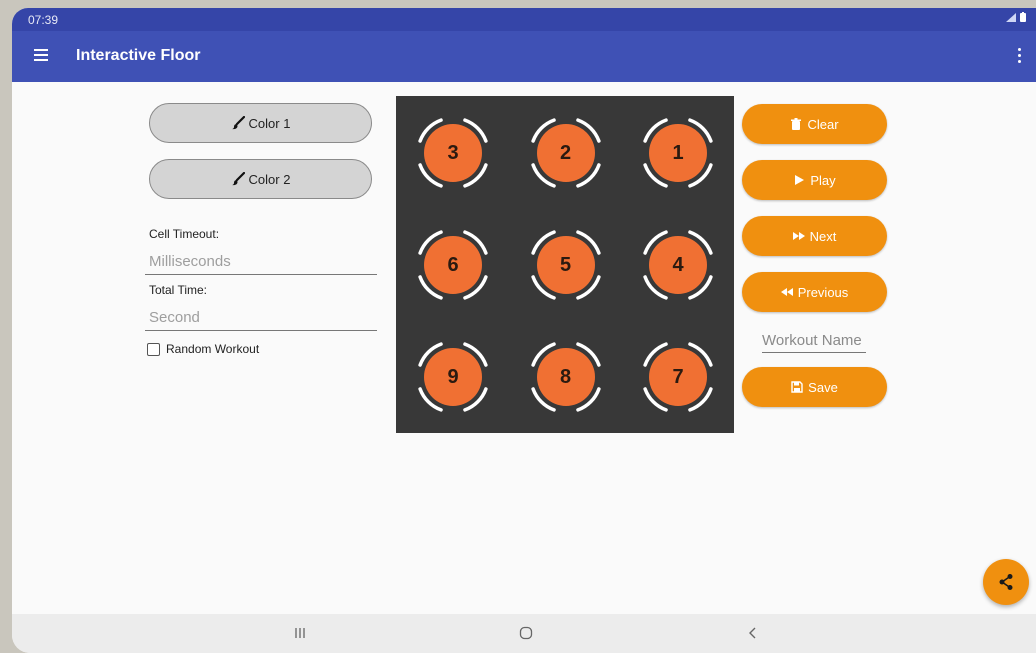 Image resolution: width=1036 pixels, height=653 pixels. What do you see at coordinates (823, 180) in the screenshot?
I see `play-label: Play` at bounding box center [823, 180].